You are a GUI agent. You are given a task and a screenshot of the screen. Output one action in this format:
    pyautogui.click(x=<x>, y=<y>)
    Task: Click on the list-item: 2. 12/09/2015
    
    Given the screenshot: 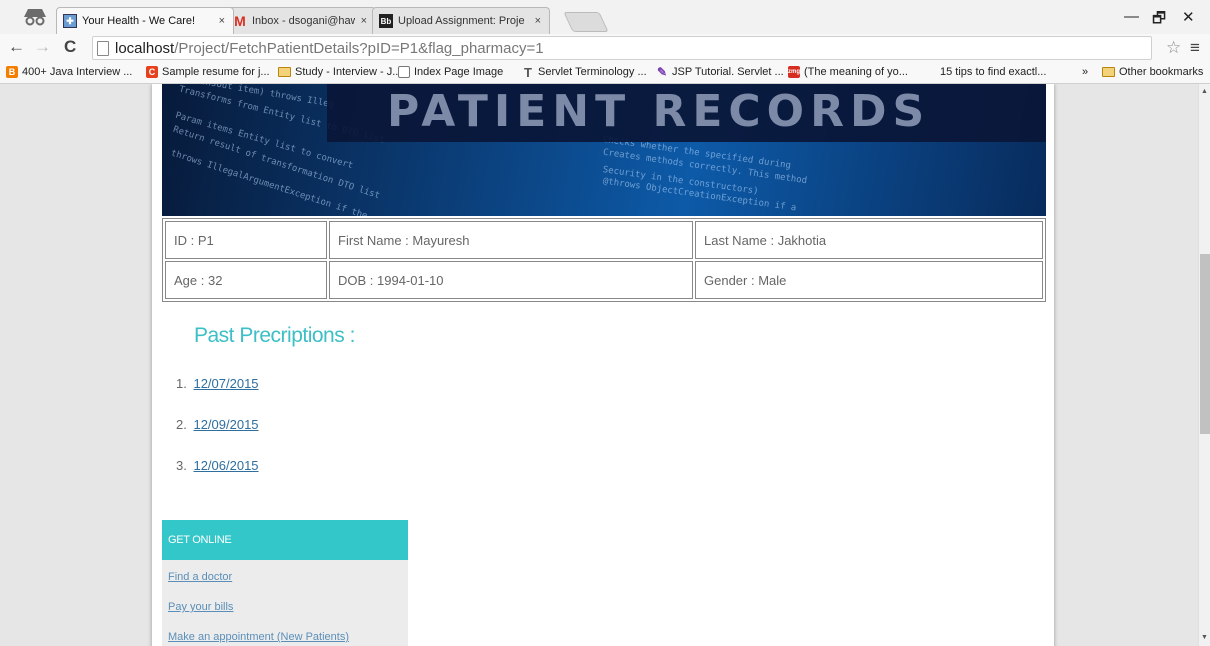 What is the action you would take?
    pyautogui.click(x=217, y=437)
    